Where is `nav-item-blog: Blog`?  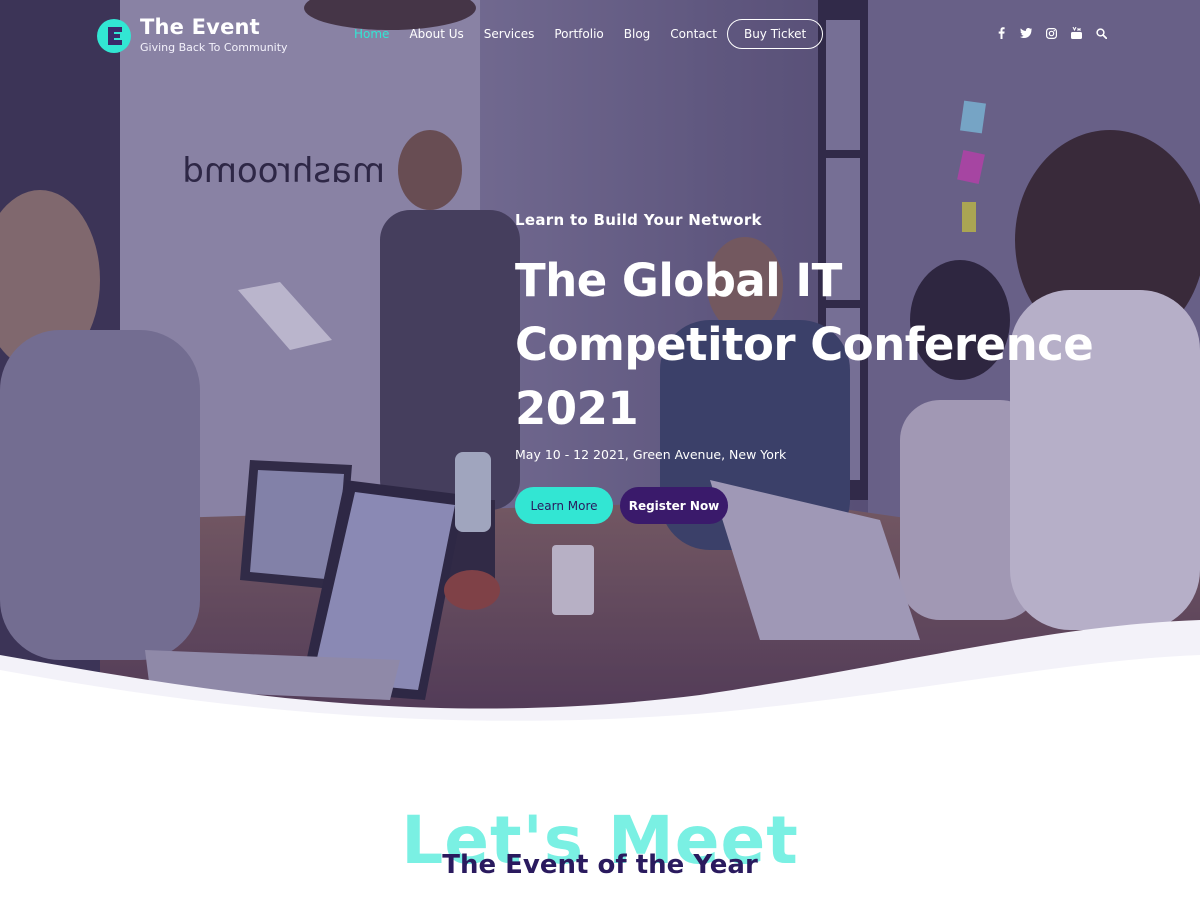
nav-item-blog: Blog is located at coordinates (637, 34).